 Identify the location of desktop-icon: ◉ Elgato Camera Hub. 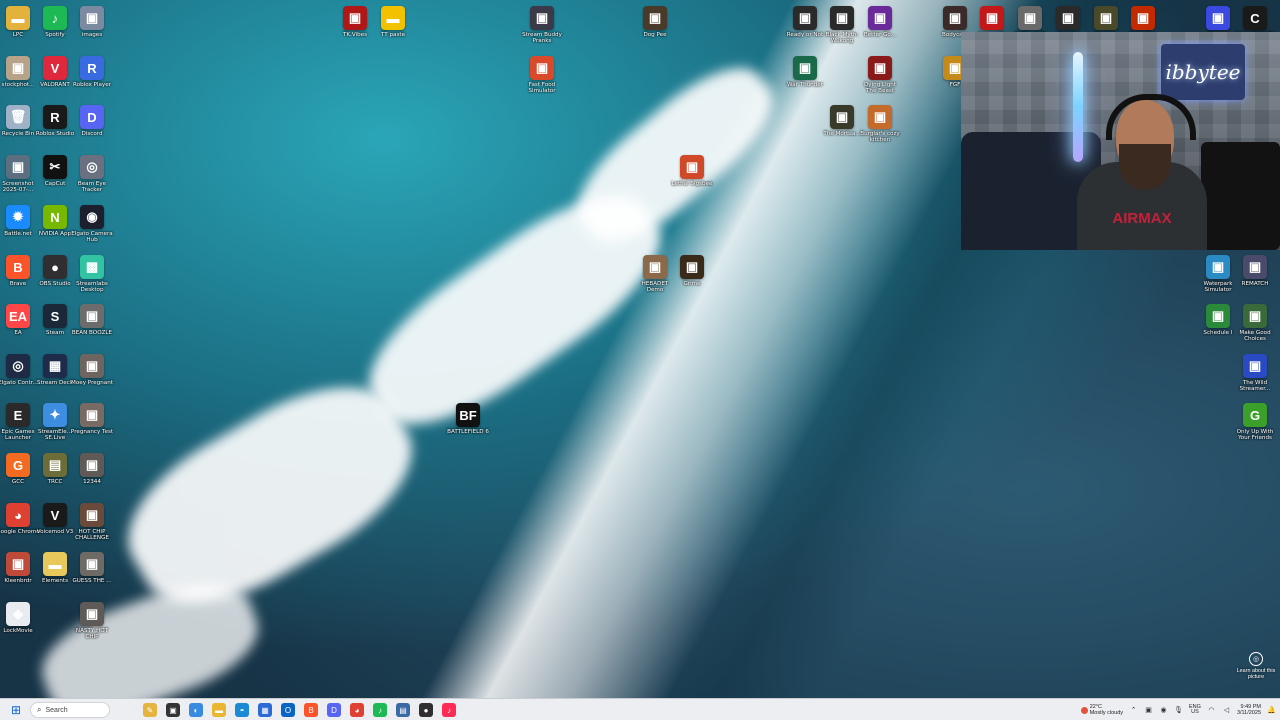
(92, 224).